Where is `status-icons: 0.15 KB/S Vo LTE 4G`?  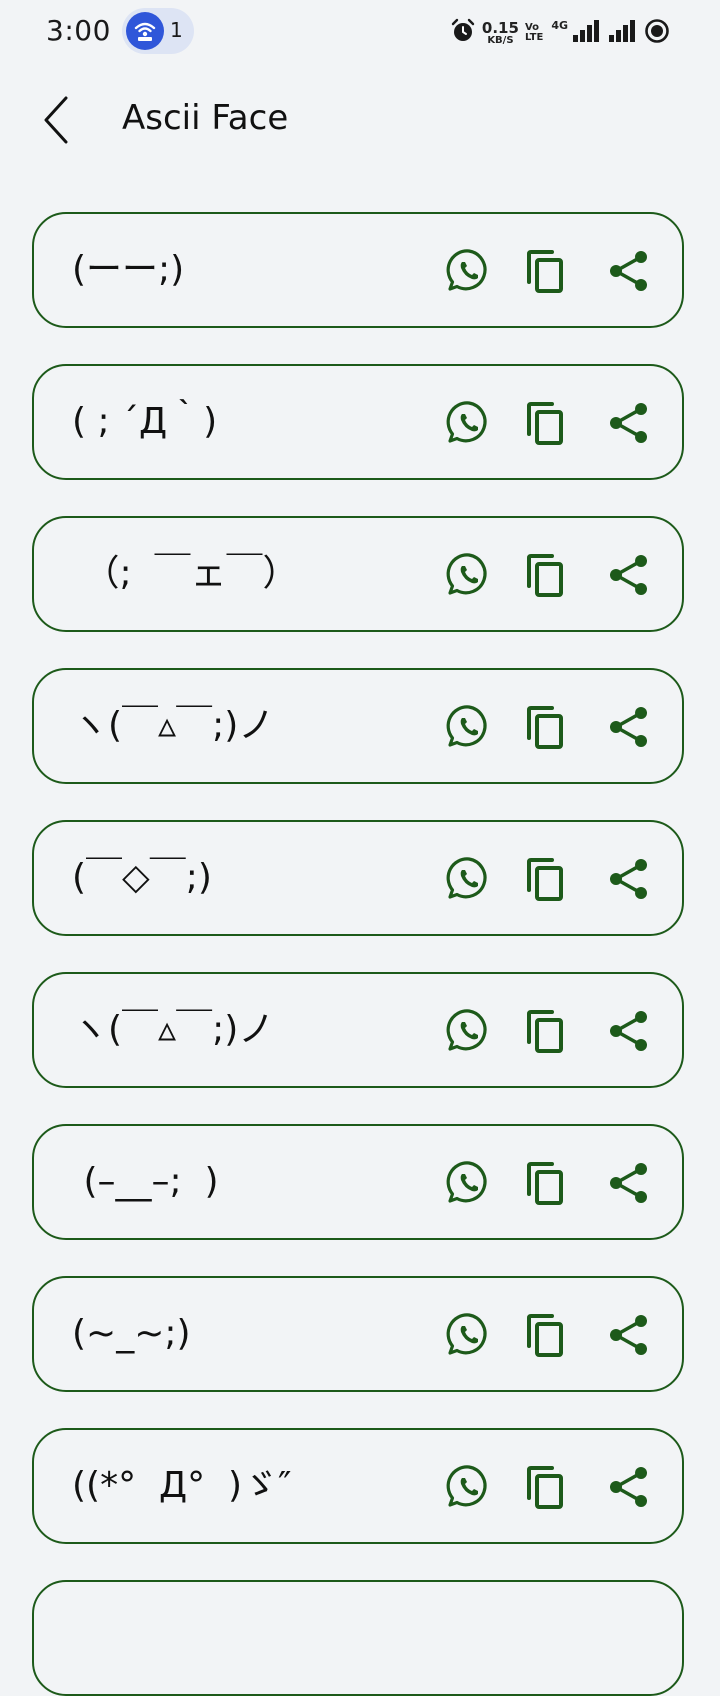
status-icons: 0.15 KB/S Vo LTE 4G is located at coordinates (560, 33).